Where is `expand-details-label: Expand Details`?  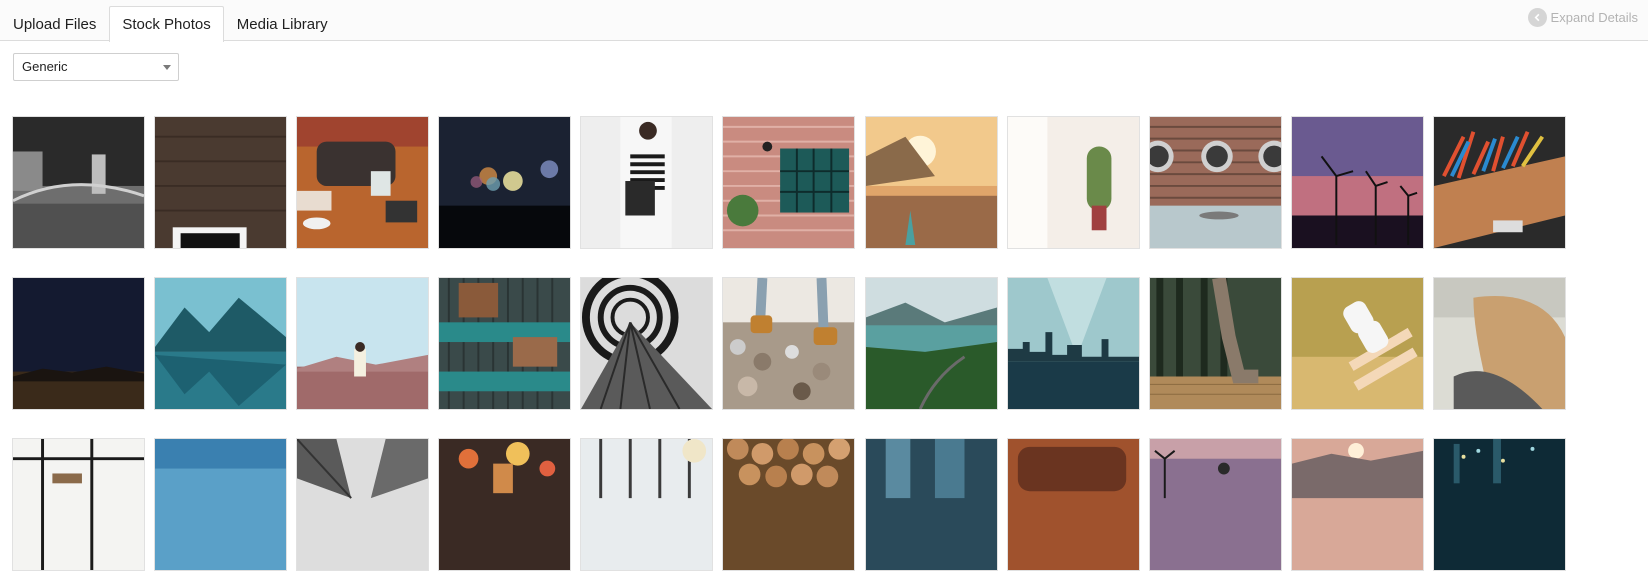
expand-details-label: Expand Details is located at coordinates (1594, 17).